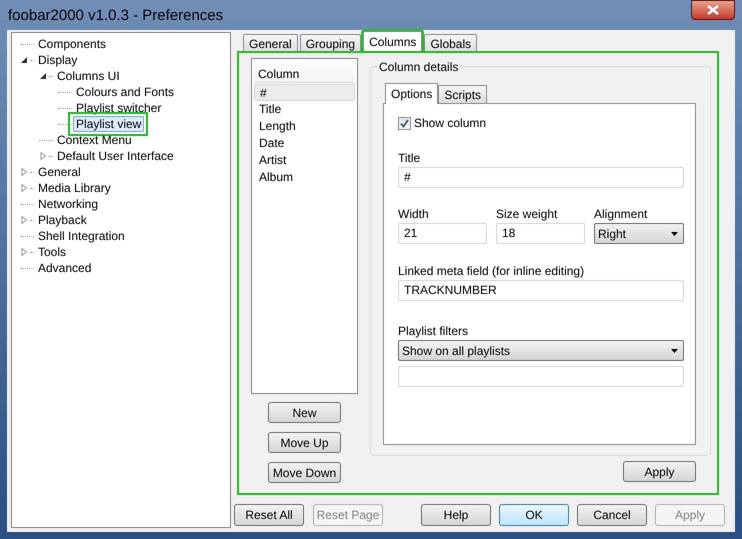 The image size is (742, 539). Describe the element at coordinates (411, 93) in the screenshot. I see `tab: Options` at that location.